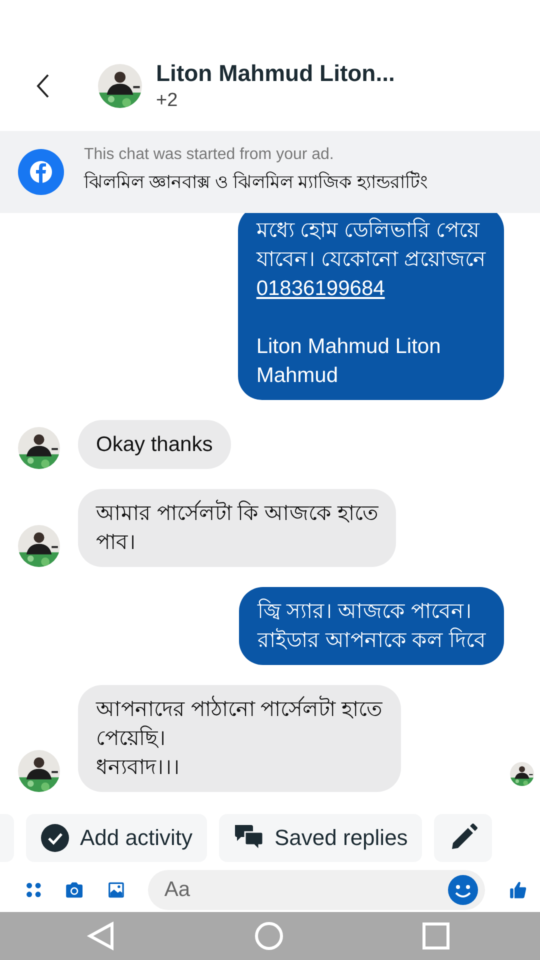  What do you see at coordinates (371, 306) in the screenshot?
I see `message-bubble: মধ্যে হোম ডেলিভারি পেয়ে যাবেন। যেকোনো প্রয়োজনে 01836199684 Liton Mahmud Liton Mahmud` at bounding box center [371, 306].